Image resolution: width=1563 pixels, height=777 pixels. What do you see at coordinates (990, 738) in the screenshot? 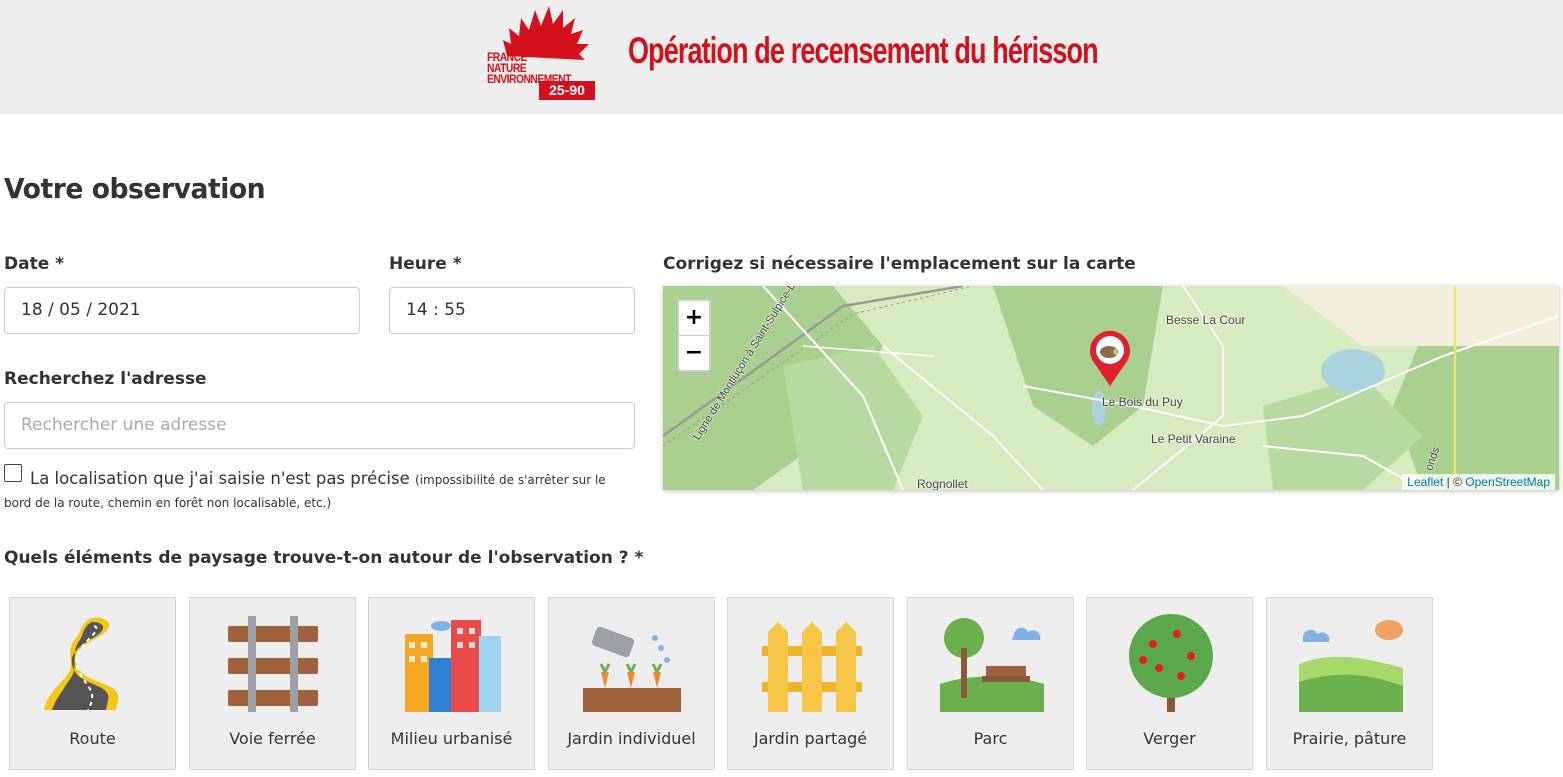
I see `tile-label: Parc` at bounding box center [990, 738].